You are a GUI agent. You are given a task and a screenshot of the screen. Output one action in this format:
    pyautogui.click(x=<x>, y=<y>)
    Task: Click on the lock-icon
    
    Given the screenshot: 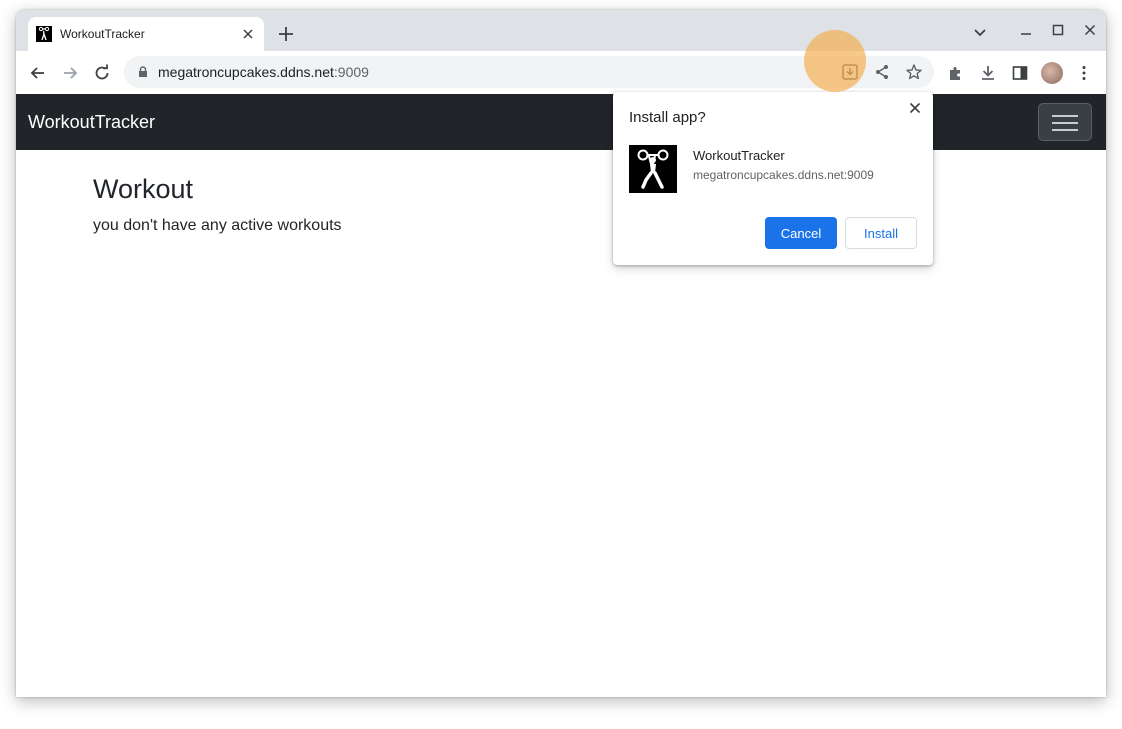 What is the action you would take?
    pyautogui.click(x=143, y=72)
    